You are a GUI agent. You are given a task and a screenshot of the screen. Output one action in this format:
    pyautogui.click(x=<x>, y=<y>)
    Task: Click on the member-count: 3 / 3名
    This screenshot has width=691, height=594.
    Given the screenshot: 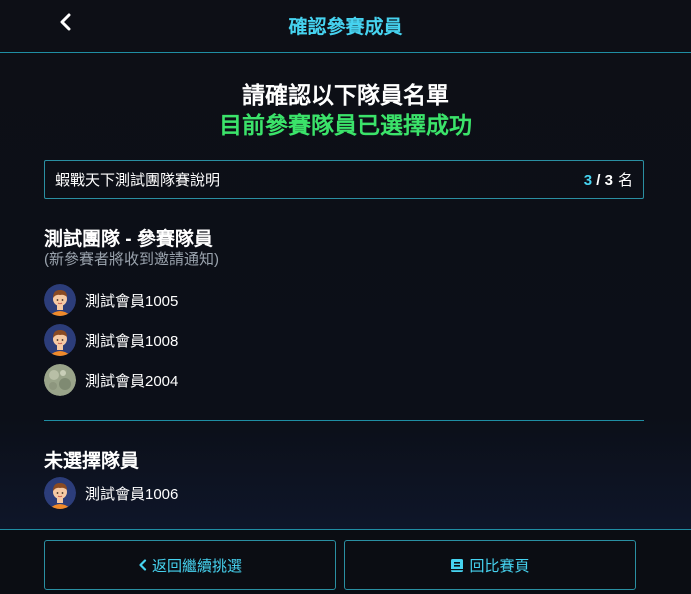 What is the action you would take?
    pyautogui.click(x=608, y=179)
    